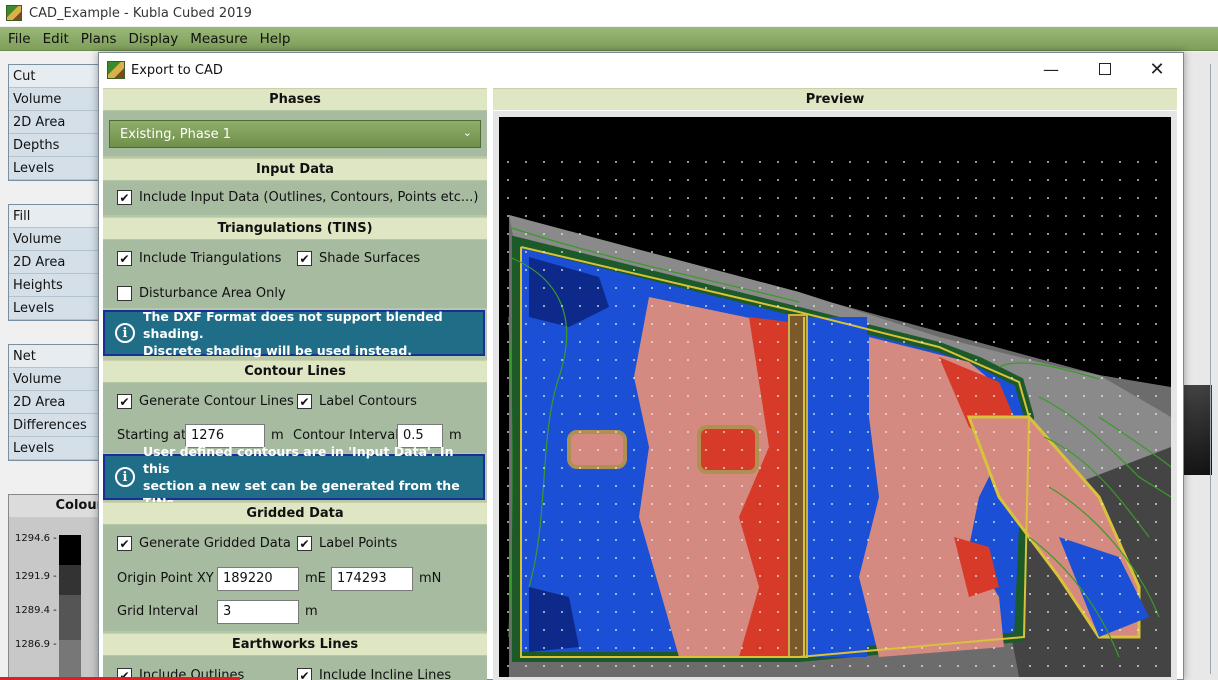 Image resolution: width=1218 pixels, height=680 pixels. I want to click on fill-2d-area: 2D Area, so click(58, 262).